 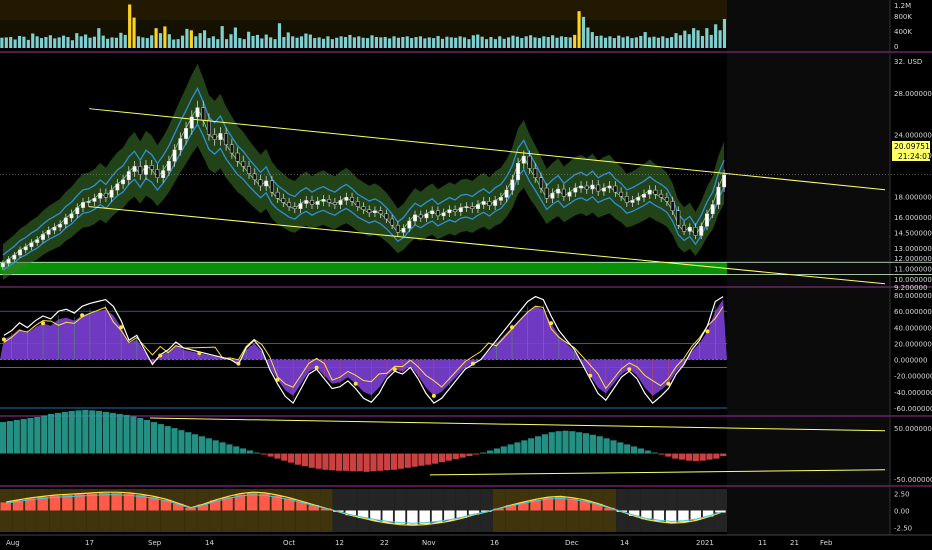 I want to click on volume-y-tick: 1.2M, so click(x=902, y=6).